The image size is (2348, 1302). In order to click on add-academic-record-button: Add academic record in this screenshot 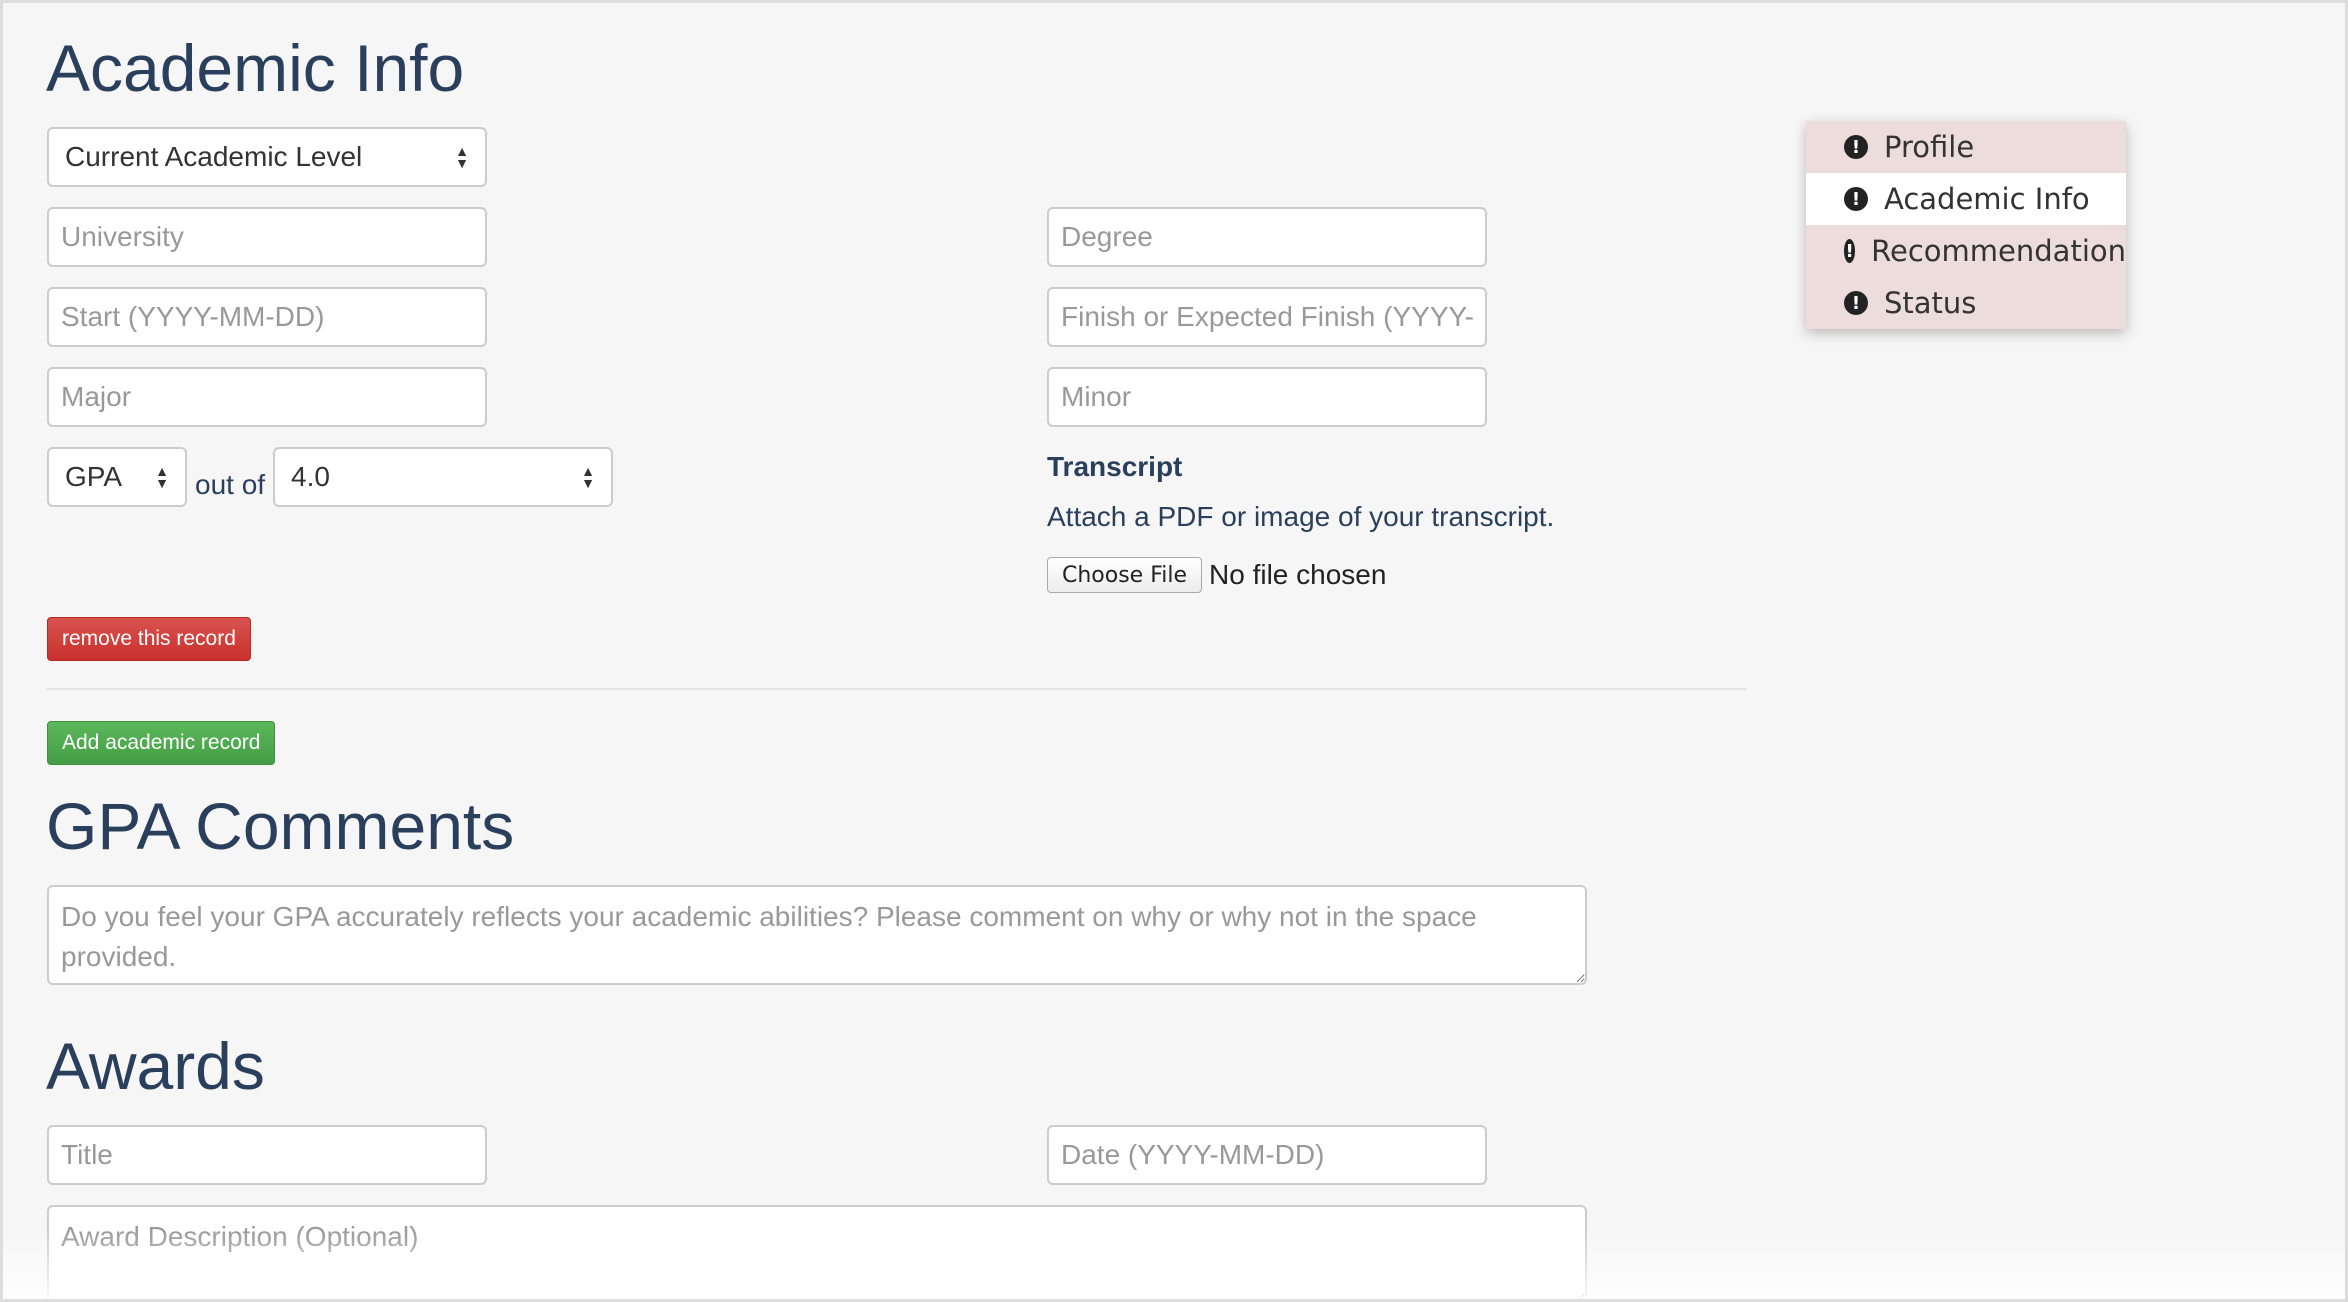, I will do `click(161, 743)`.